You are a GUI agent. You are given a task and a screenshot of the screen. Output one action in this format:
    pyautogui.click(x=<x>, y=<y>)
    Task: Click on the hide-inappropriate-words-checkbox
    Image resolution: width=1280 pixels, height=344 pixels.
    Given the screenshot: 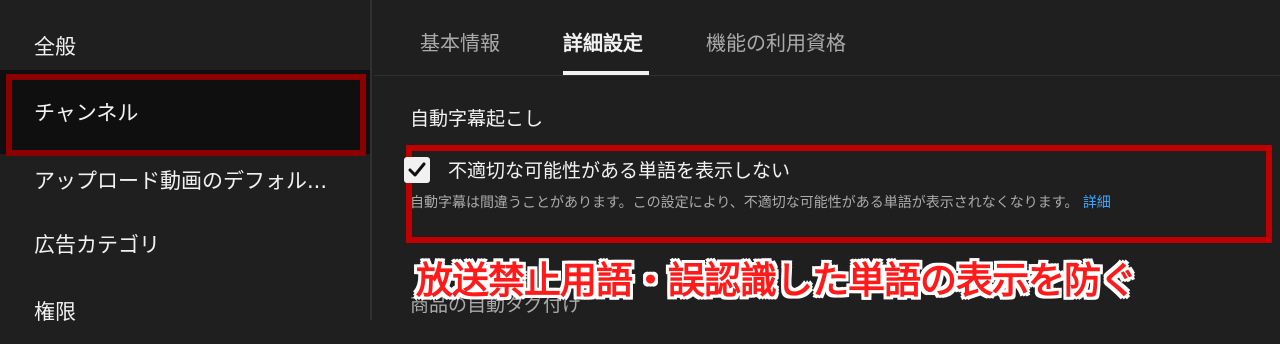 What is the action you would take?
    pyautogui.click(x=417, y=170)
    